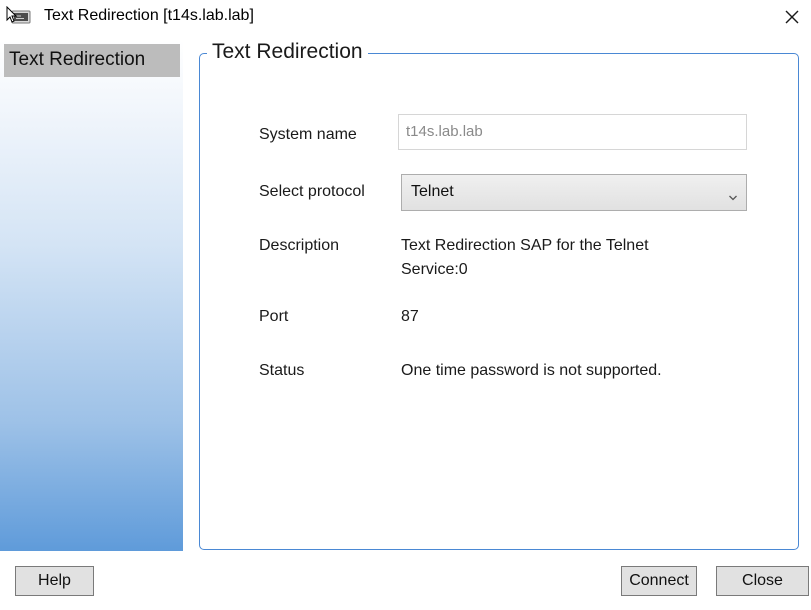 The width and height of the screenshot is (811, 610). Describe the element at coordinates (299, 245) in the screenshot. I see `description-label: Description` at that location.